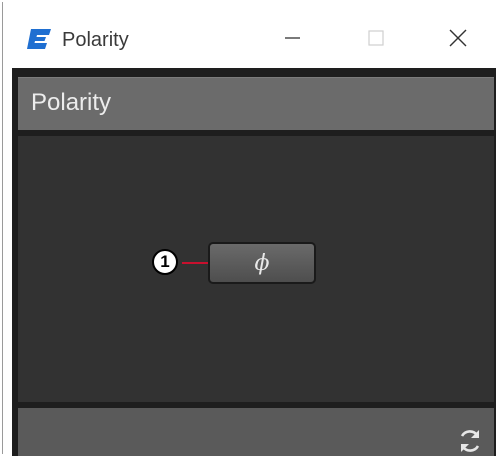 The image size is (496, 461). I want to click on app-e-logo-icon, so click(39, 39).